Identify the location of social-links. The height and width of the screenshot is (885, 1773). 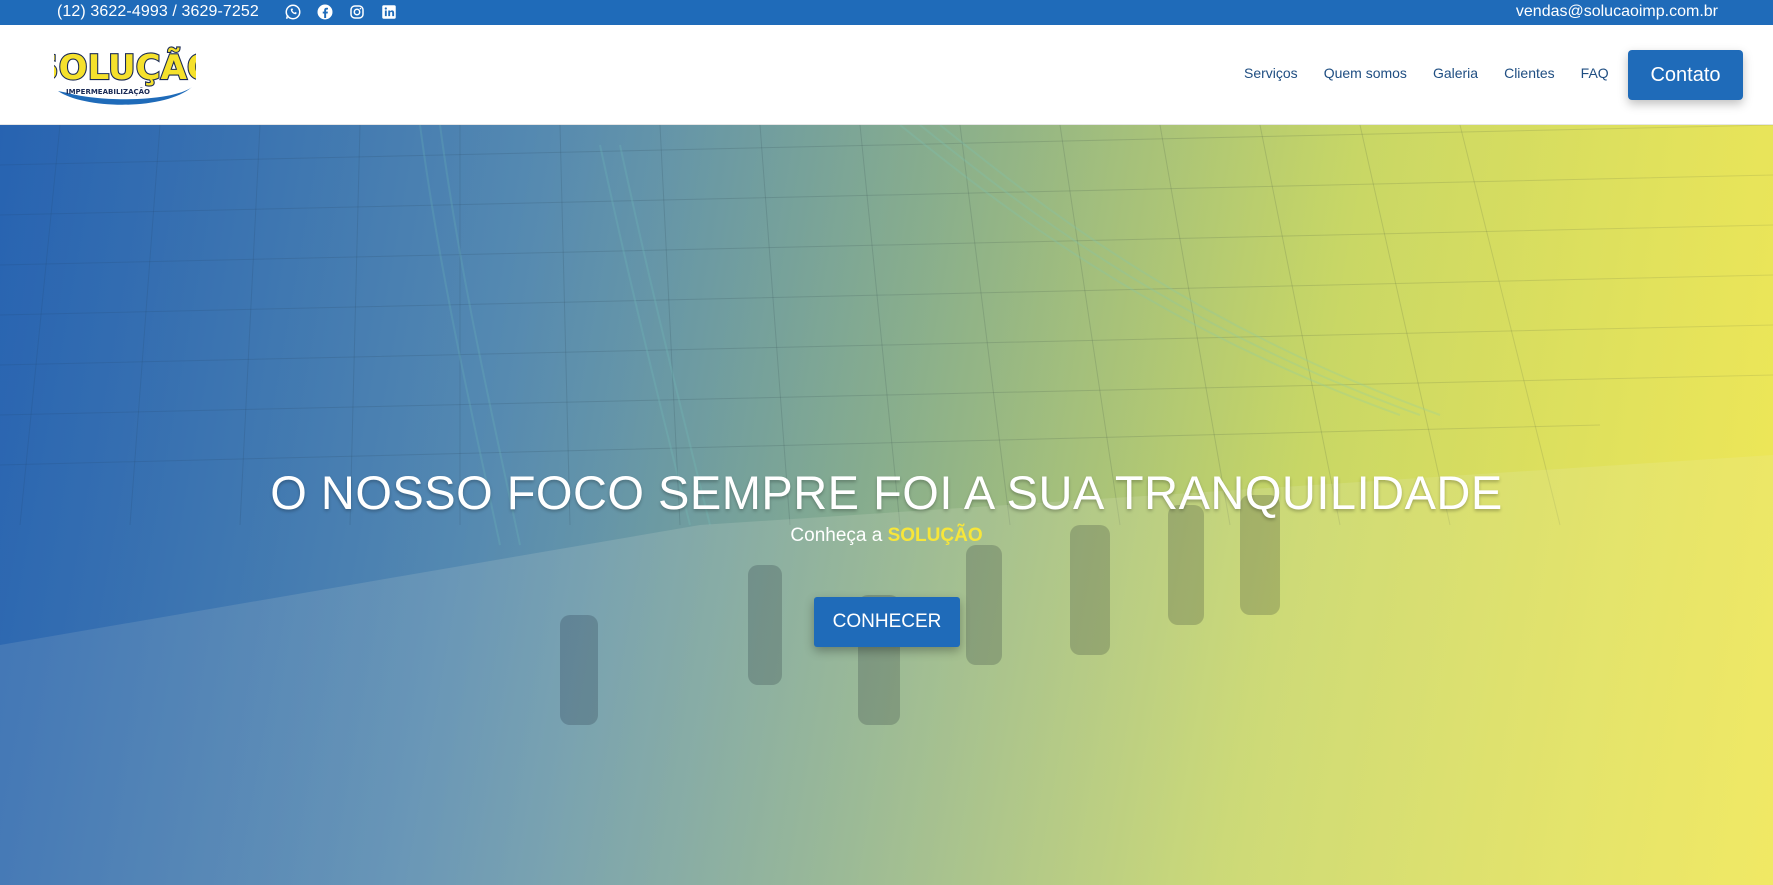
(341, 12).